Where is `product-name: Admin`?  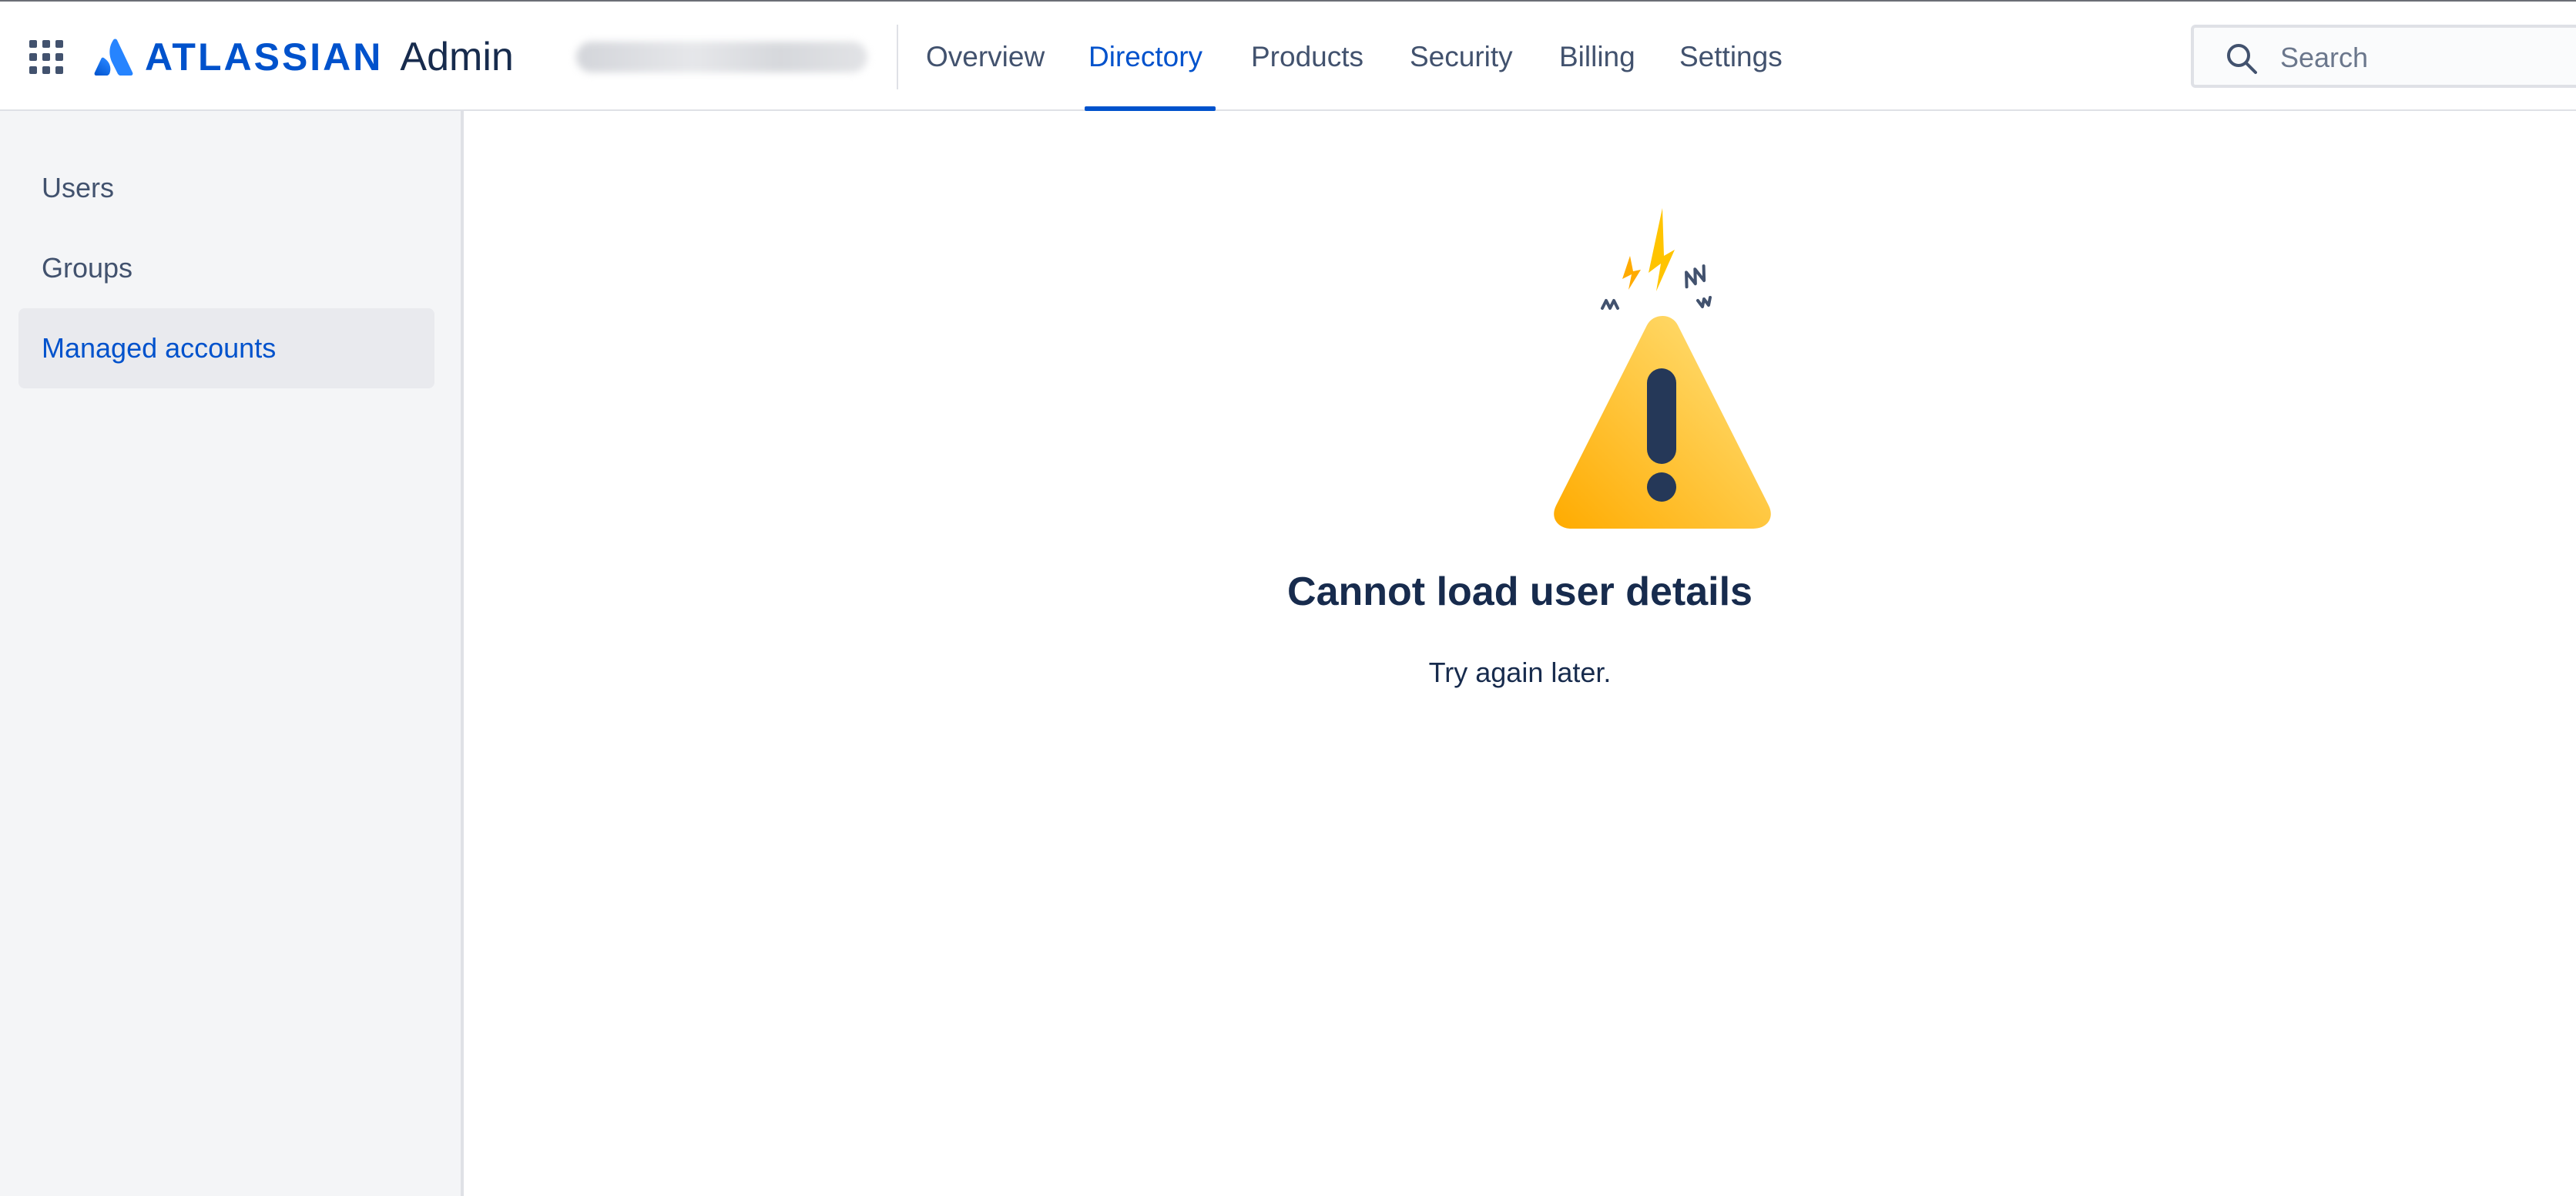 product-name: Admin is located at coordinates (457, 57).